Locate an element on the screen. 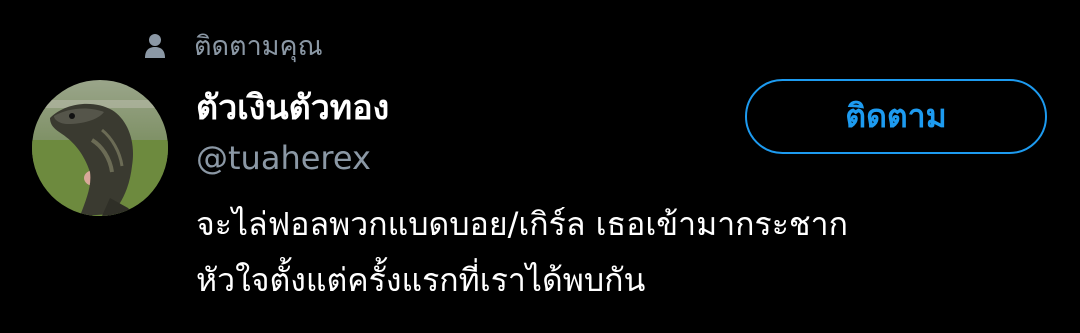 Image resolution: width=1080 pixels, height=333 pixels. user-handle: @tuaherex is located at coordinates (466, 158).